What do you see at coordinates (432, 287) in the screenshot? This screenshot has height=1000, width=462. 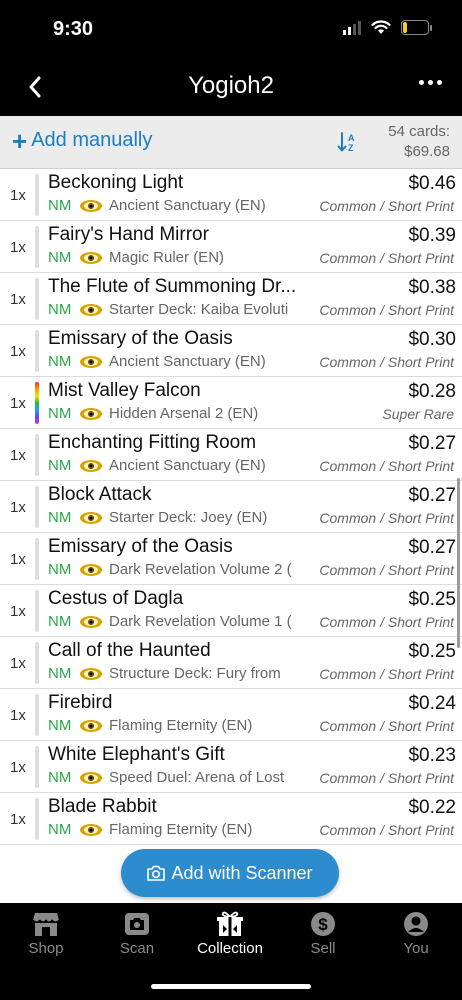 I see `card-price: $0.38` at bounding box center [432, 287].